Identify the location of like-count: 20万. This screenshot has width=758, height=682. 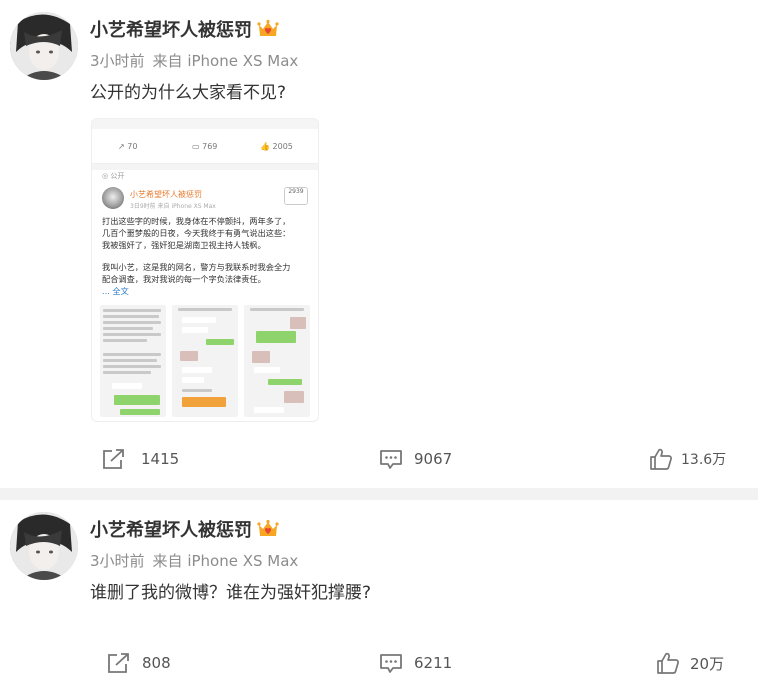
(707, 663).